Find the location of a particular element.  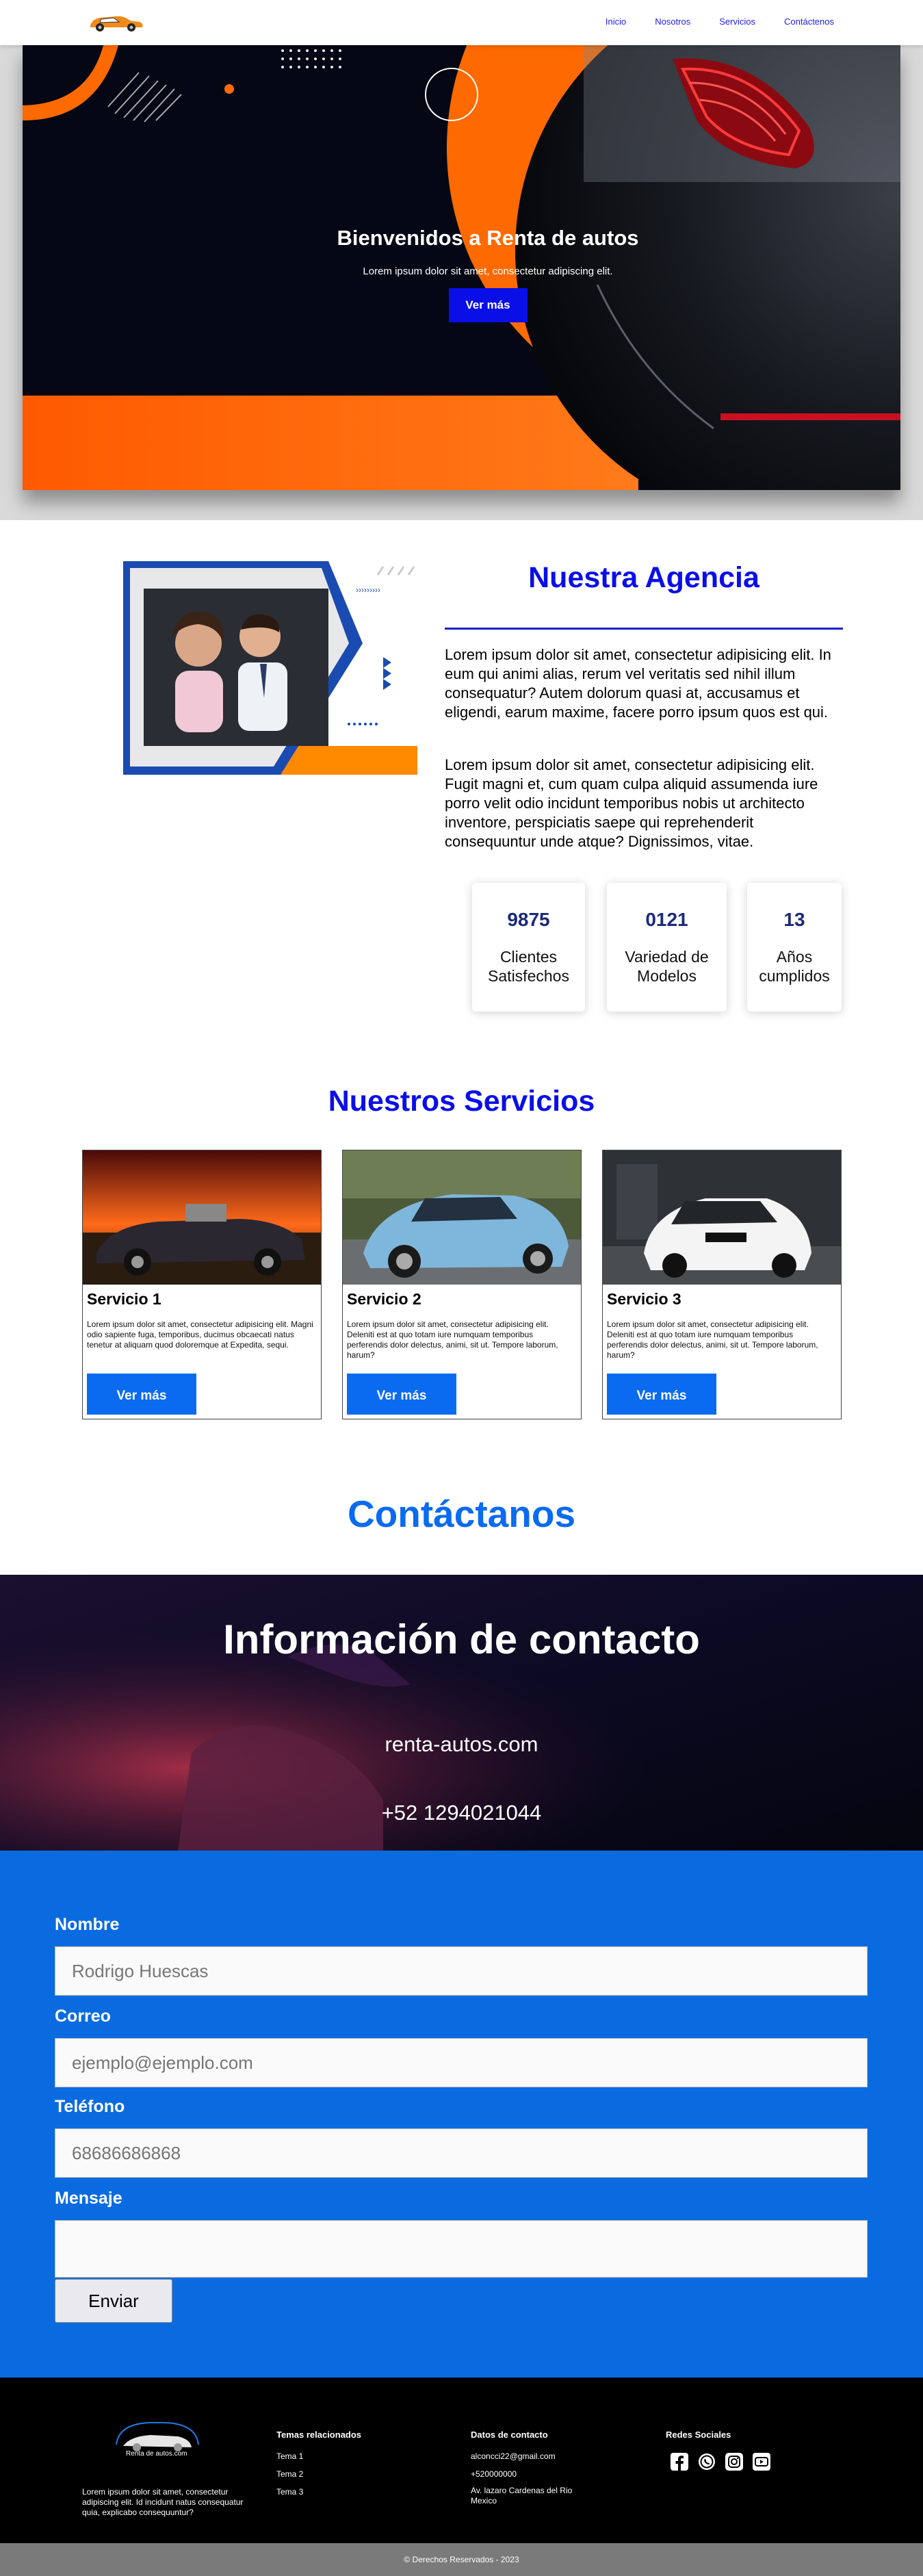

phone-field is located at coordinates (461, 2153).